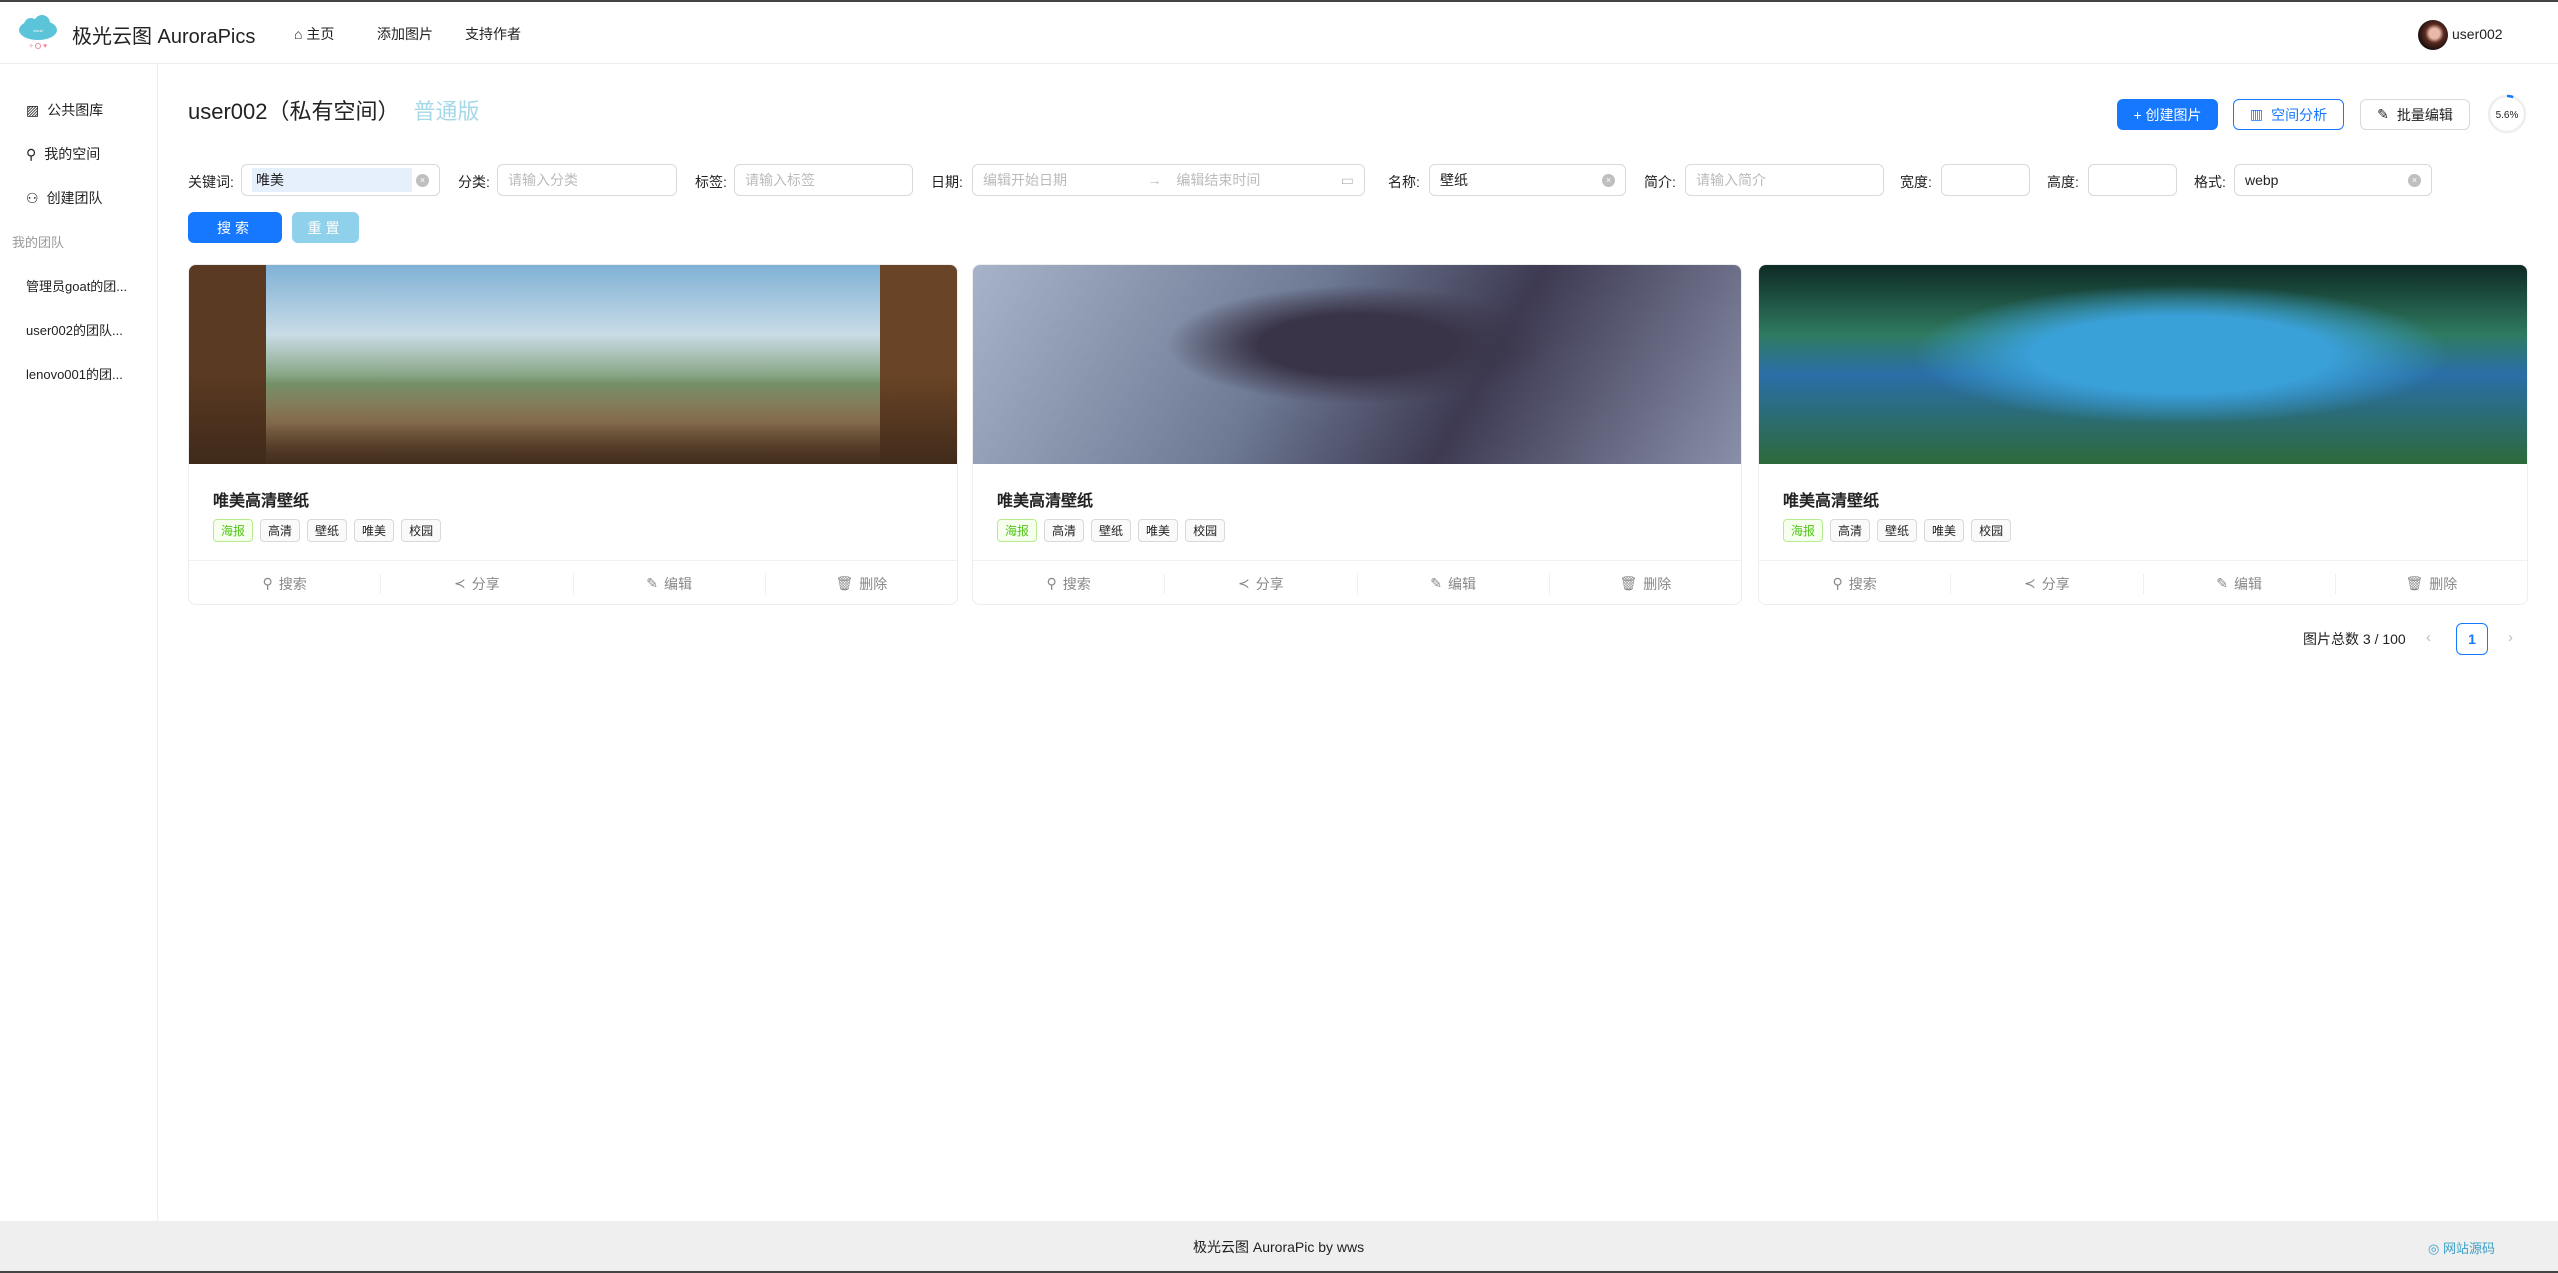 This screenshot has width=2558, height=1273. Describe the element at coordinates (2461, 1247) in the screenshot. I see `source-code-link: ◎ 网站源码` at that location.